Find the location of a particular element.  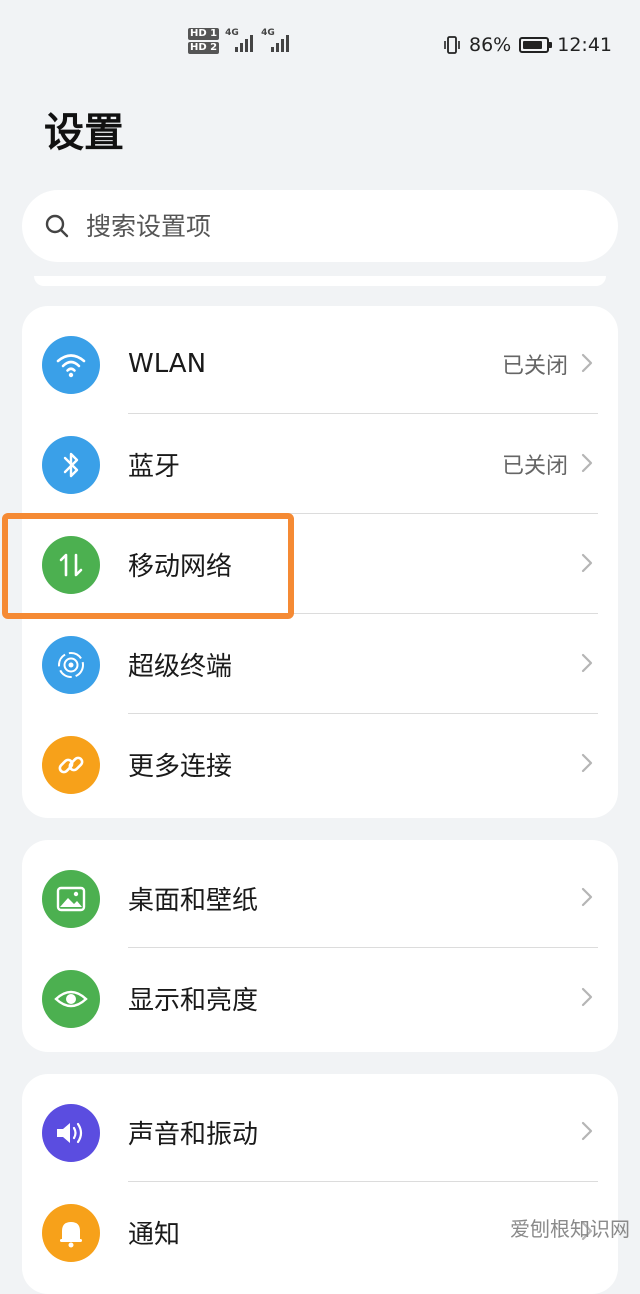

sim2-hd-badge: HD 2 is located at coordinates (204, 48).